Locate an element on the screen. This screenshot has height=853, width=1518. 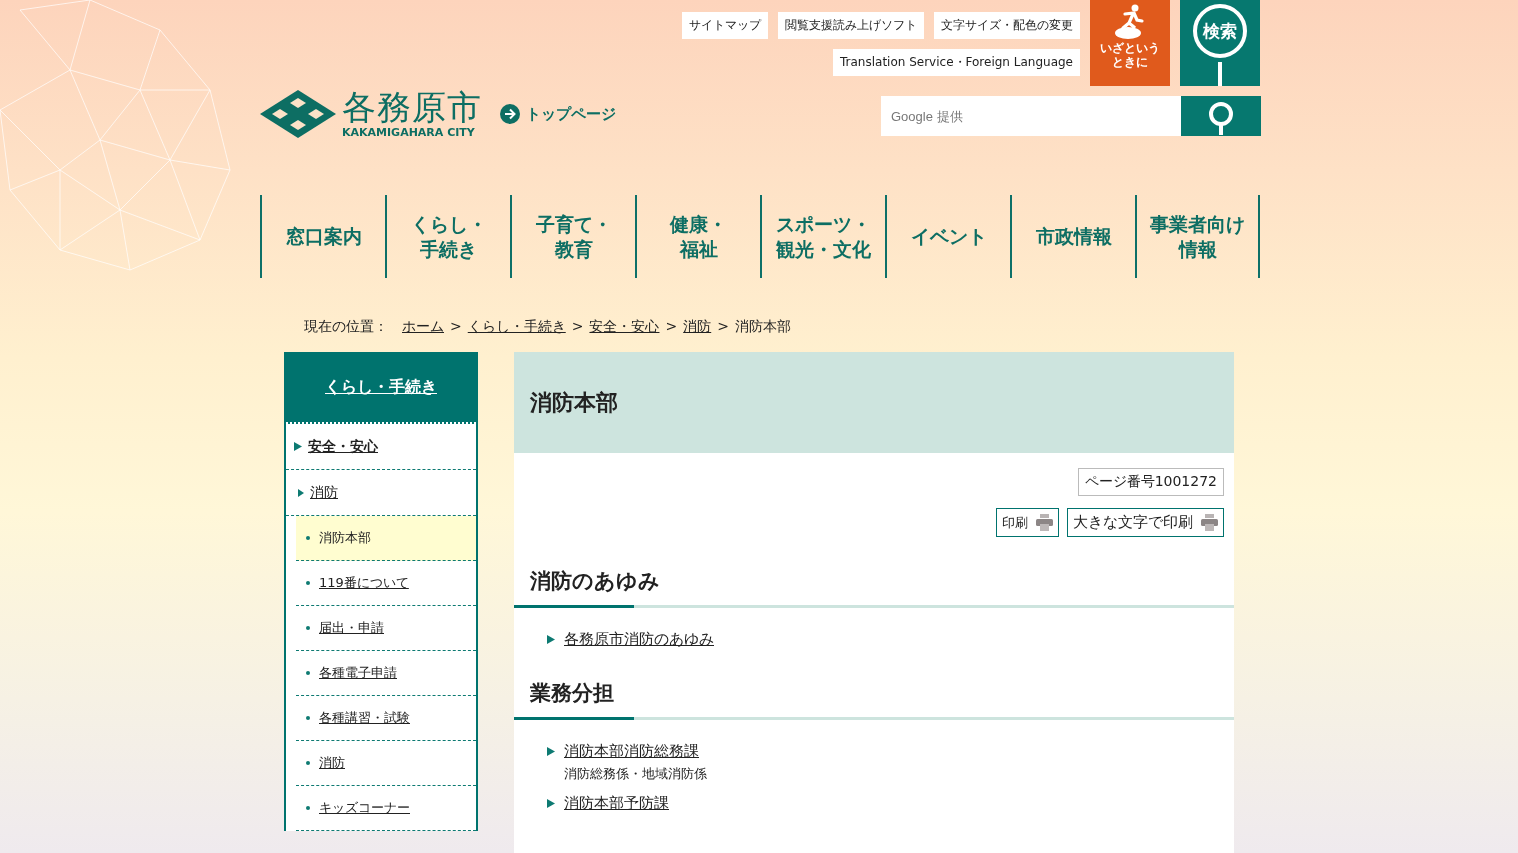
utility-link: Translation Service・Foreign Language is located at coordinates (956, 62).